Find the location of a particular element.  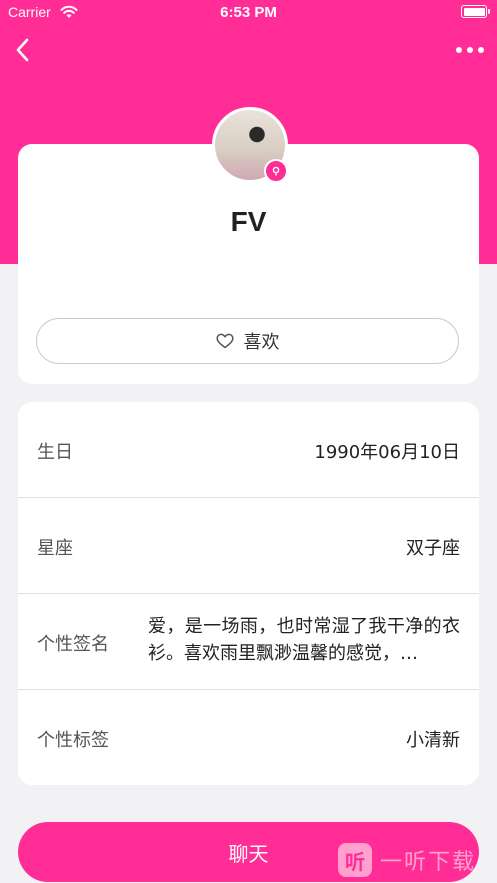

birthday-value: 1990年06月10日 is located at coordinates (387, 452).